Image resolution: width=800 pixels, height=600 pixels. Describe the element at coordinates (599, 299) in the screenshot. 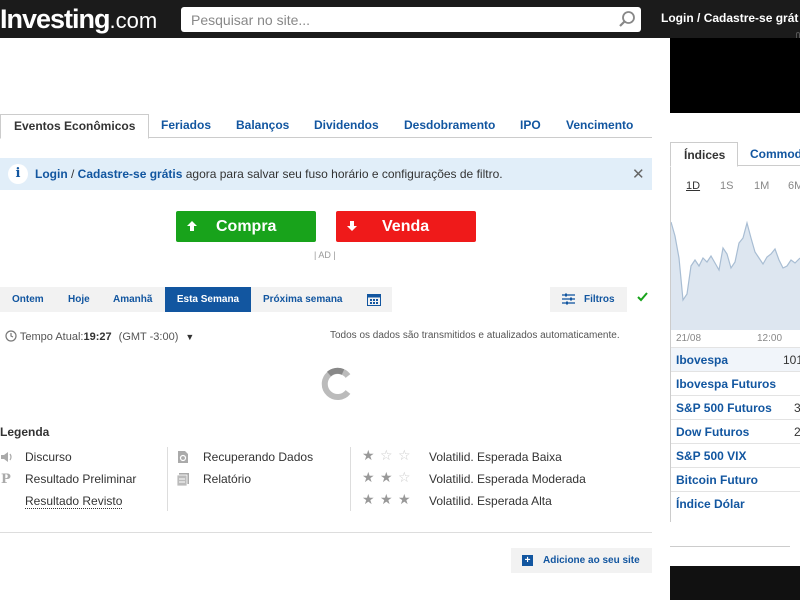

I see `filters-label: Filtros` at that location.